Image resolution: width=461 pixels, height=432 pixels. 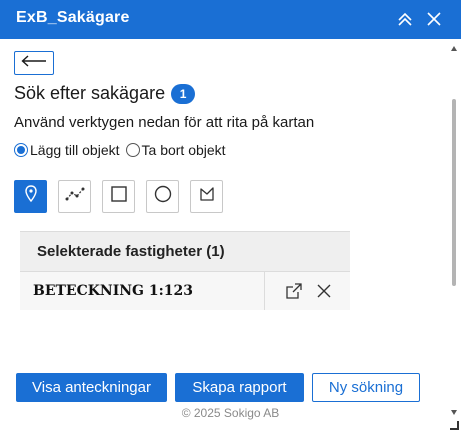 I want to click on copyright-text: © 2025 Sokigo AB, so click(x=230, y=413).